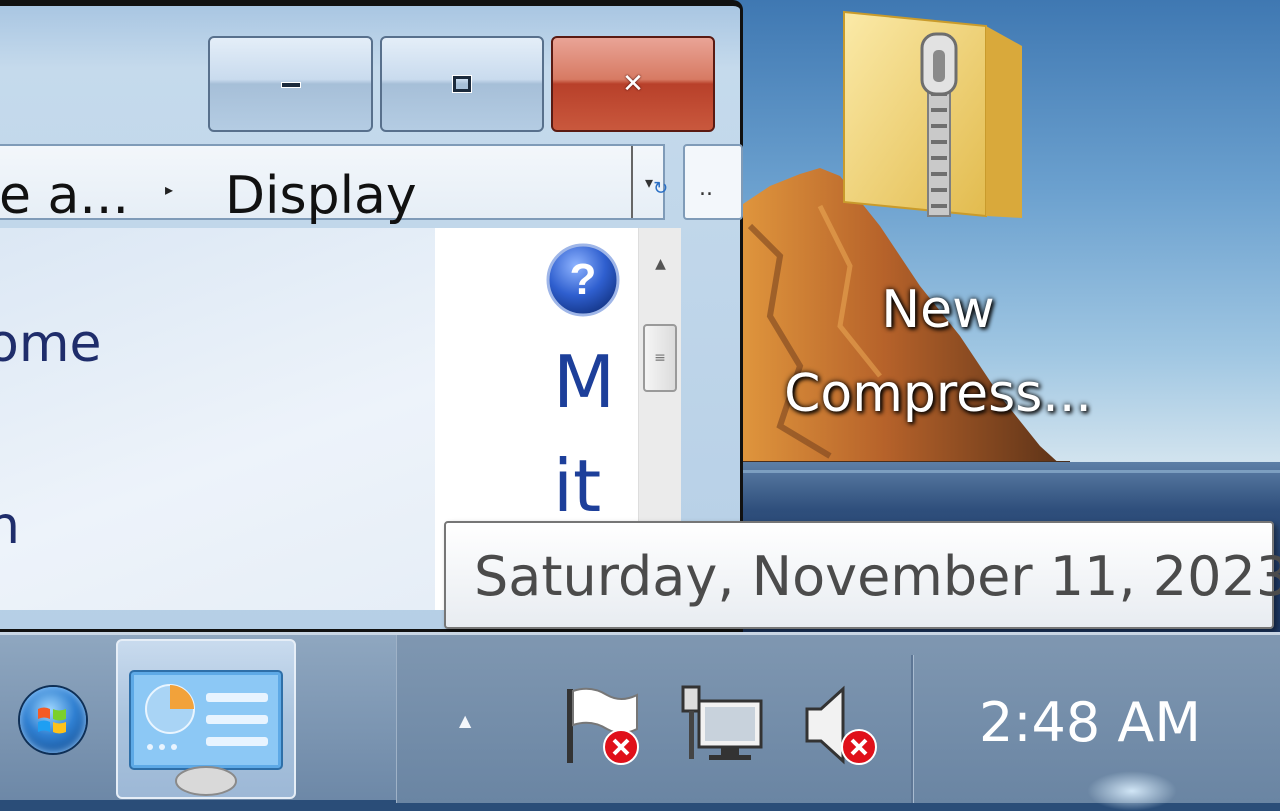 This screenshot has width=1280, height=811. Describe the element at coordinates (1090, 722) in the screenshot. I see `taskbar-clock: 2:48 AM` at that location.